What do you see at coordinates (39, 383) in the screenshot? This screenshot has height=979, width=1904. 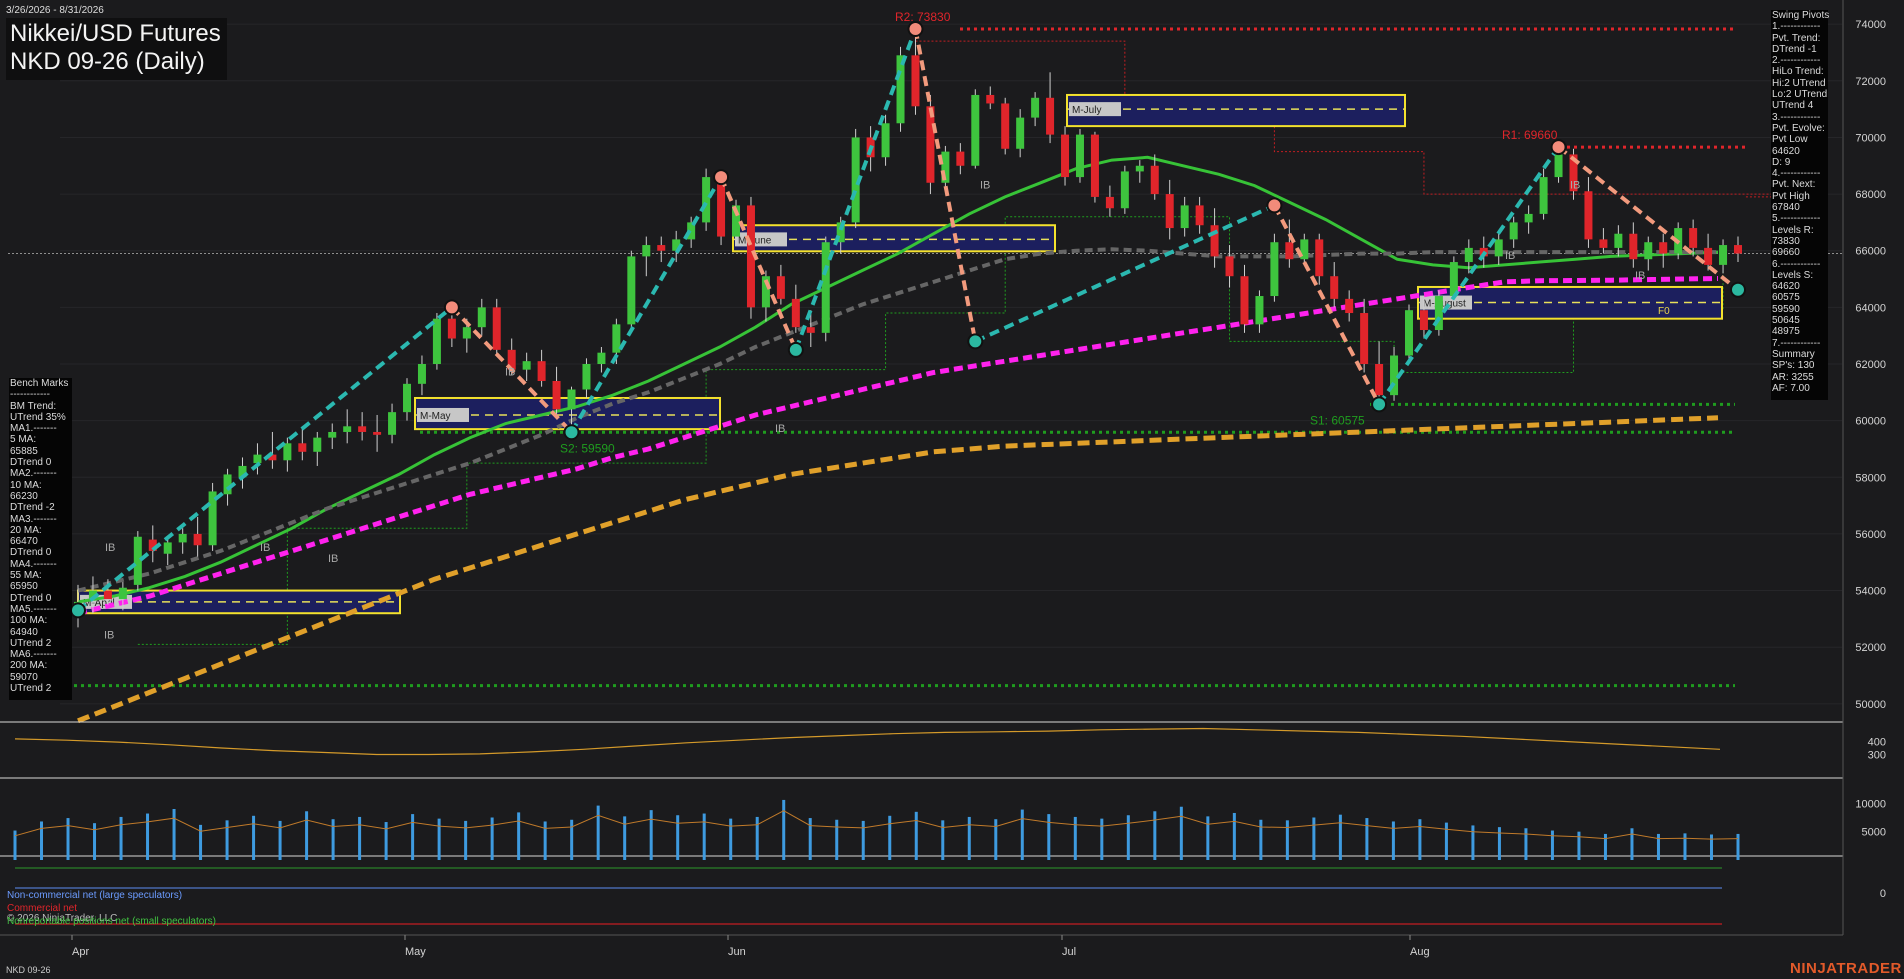 I see `panel-line: Bench Marks` at bounding box center [39, 383].